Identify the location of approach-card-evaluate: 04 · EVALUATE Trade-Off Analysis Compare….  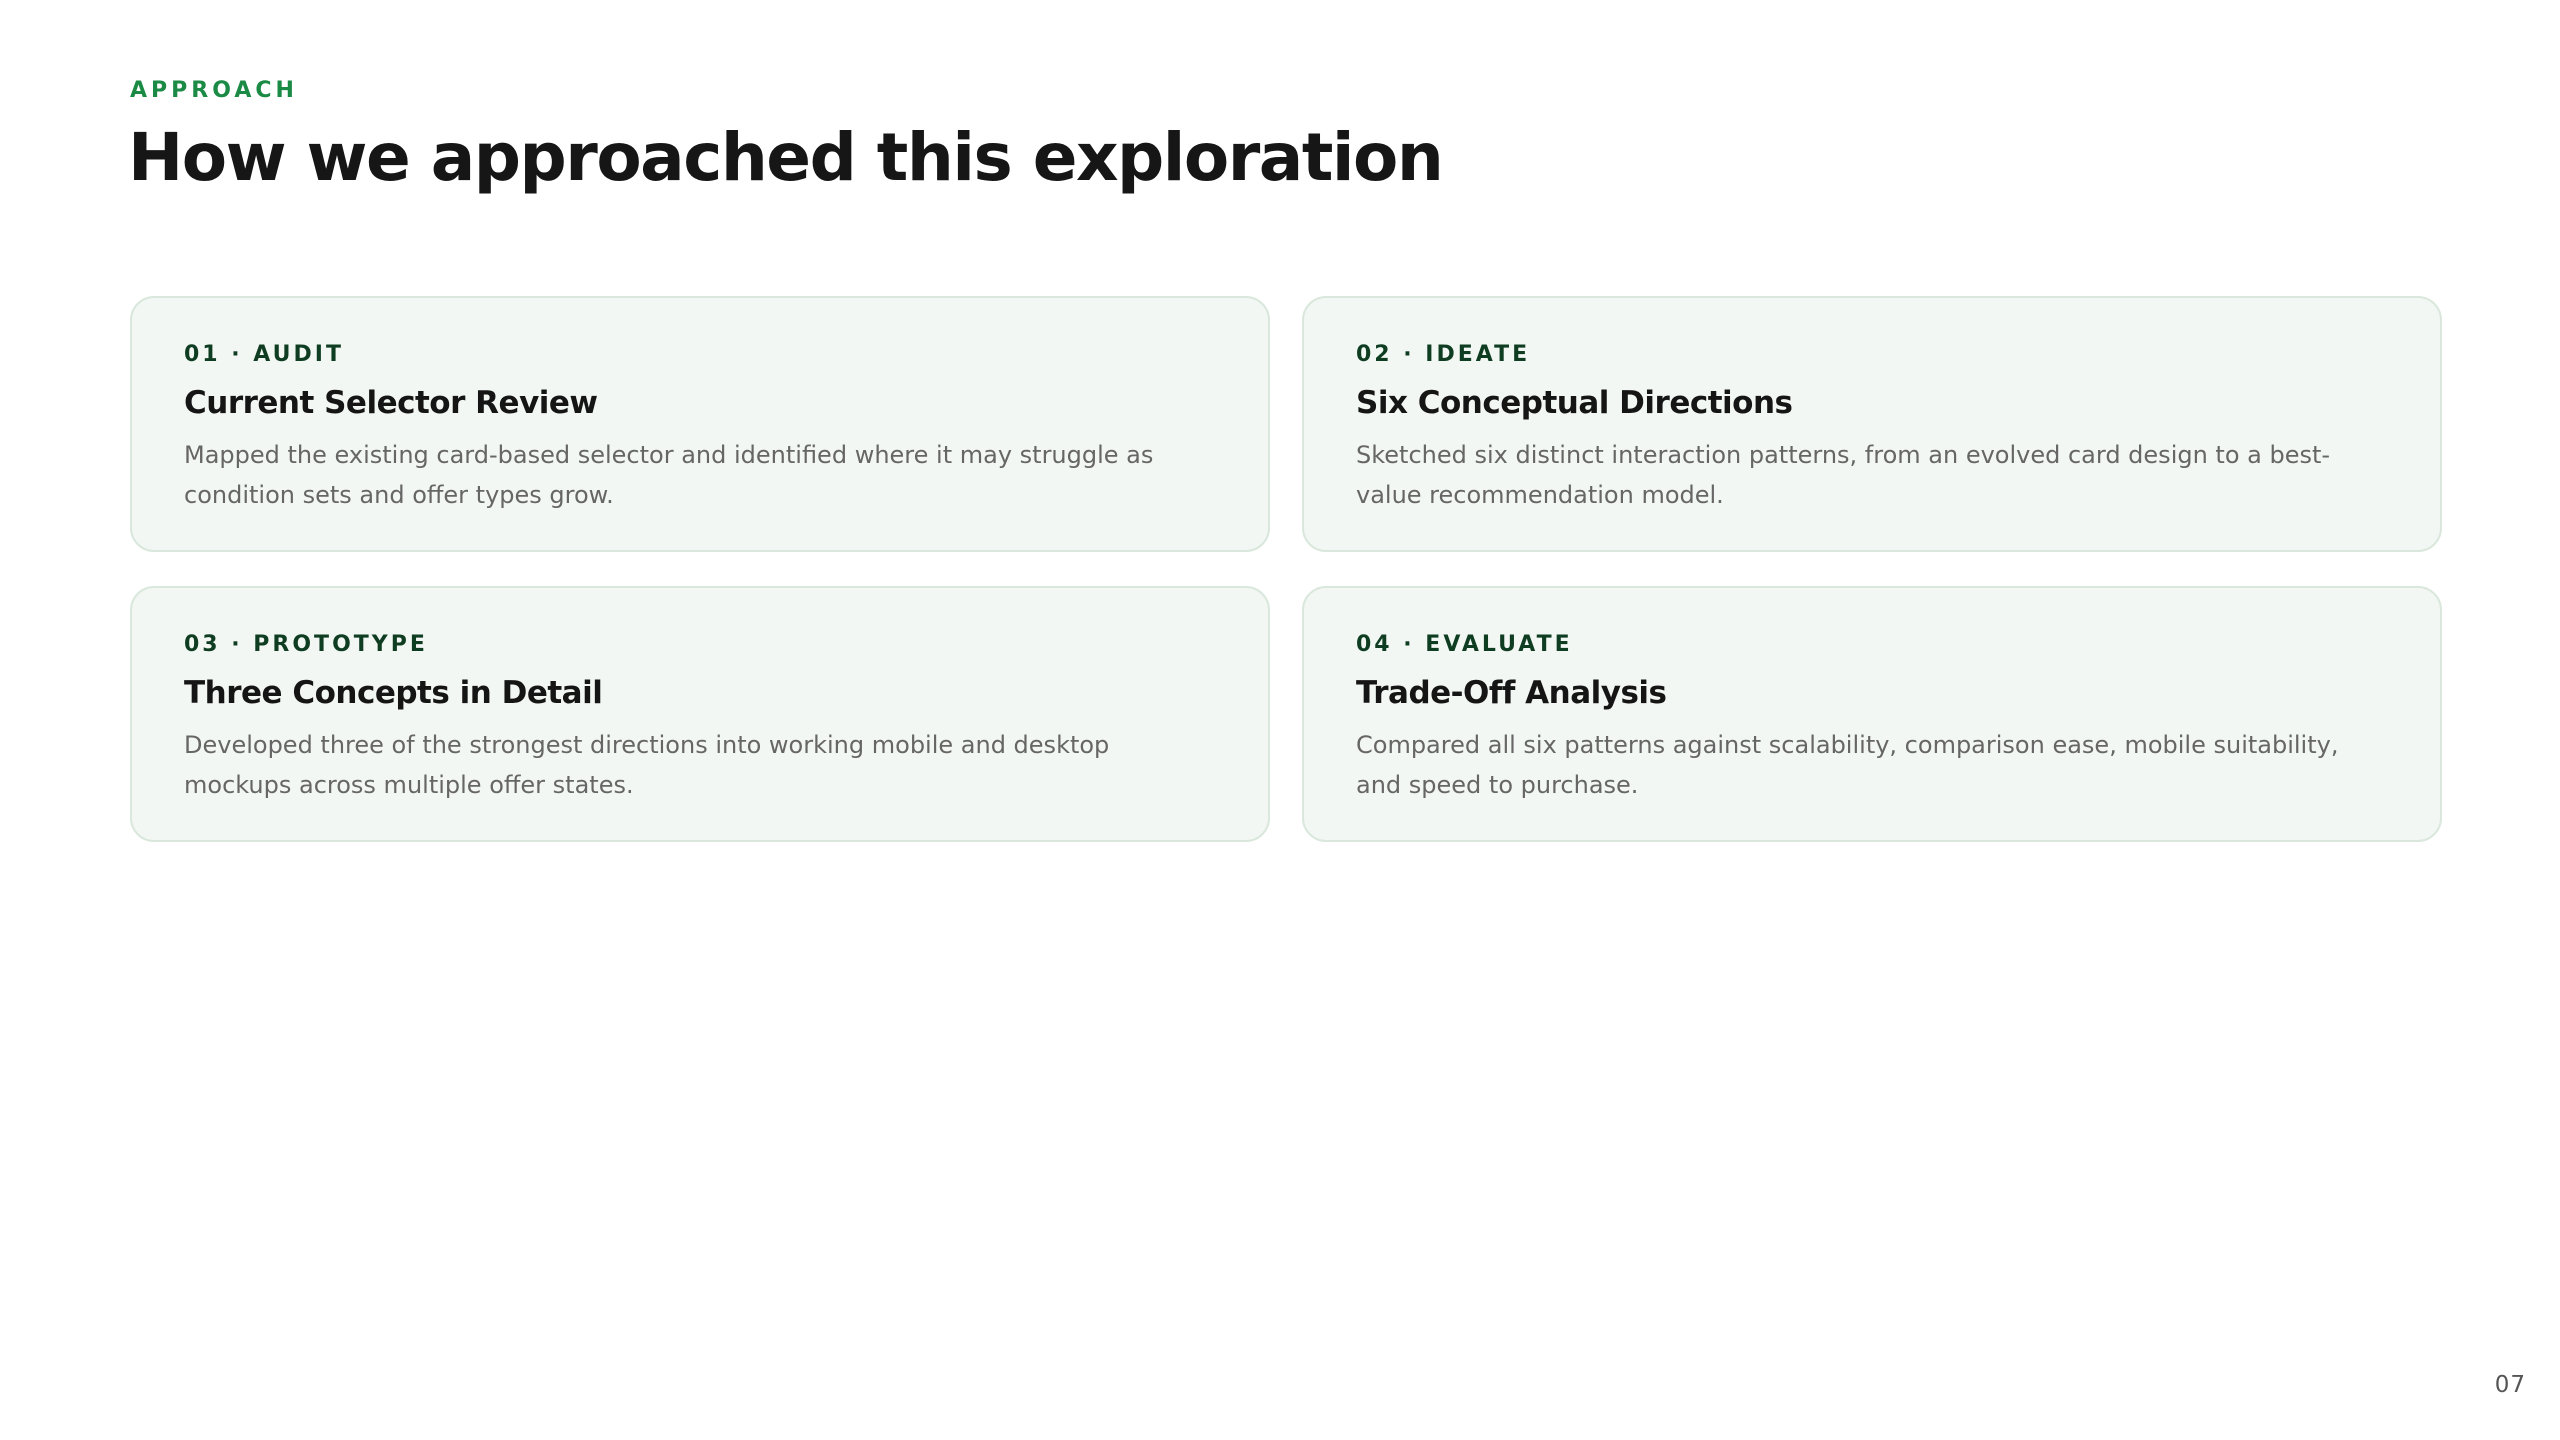
(1872, 714).